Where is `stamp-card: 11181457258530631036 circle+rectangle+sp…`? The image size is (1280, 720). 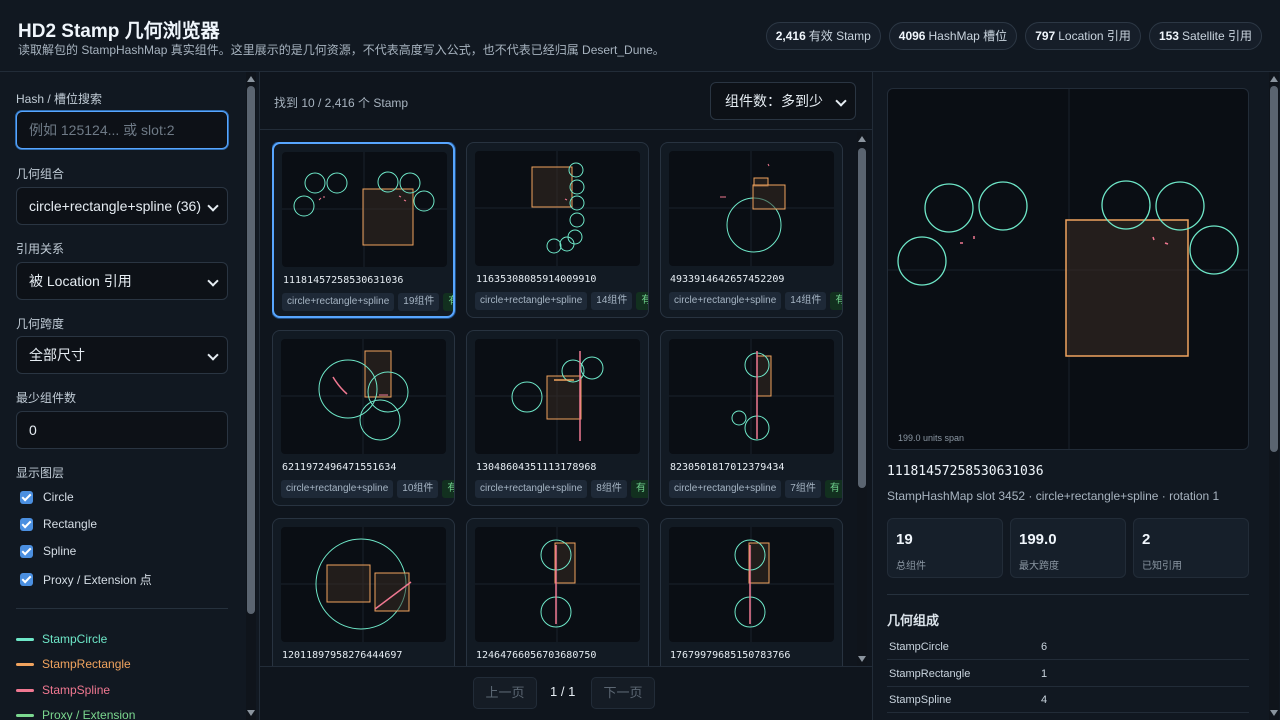
stamp-card: 11181457258530631036 circle+rectangle+sp… is located at coordinates (363, 230).